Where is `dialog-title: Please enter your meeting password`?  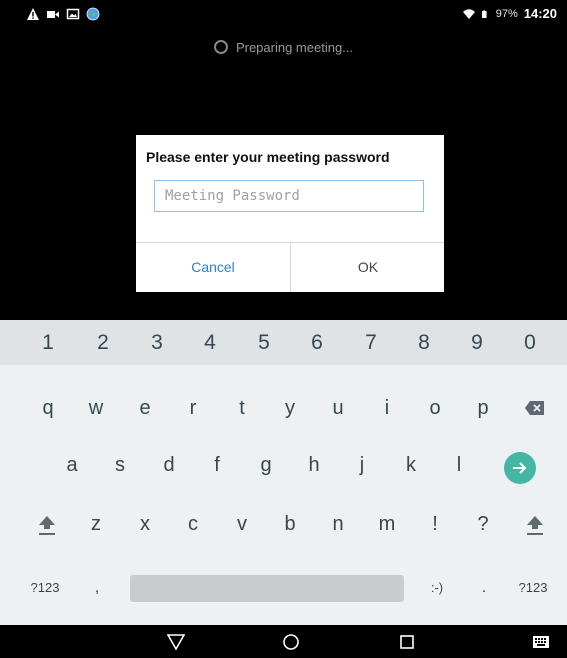
dialog-title: Please enter your meeting password is located at coordinates (268, 157).